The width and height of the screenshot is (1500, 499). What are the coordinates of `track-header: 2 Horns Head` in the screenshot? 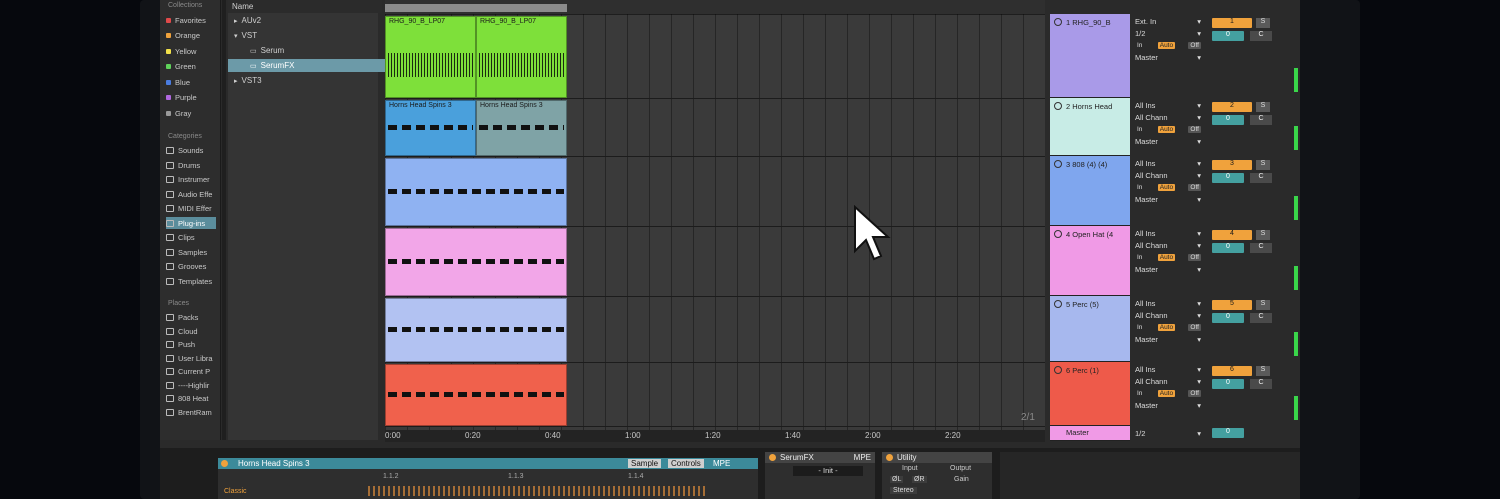 It's located at (1090, 127).